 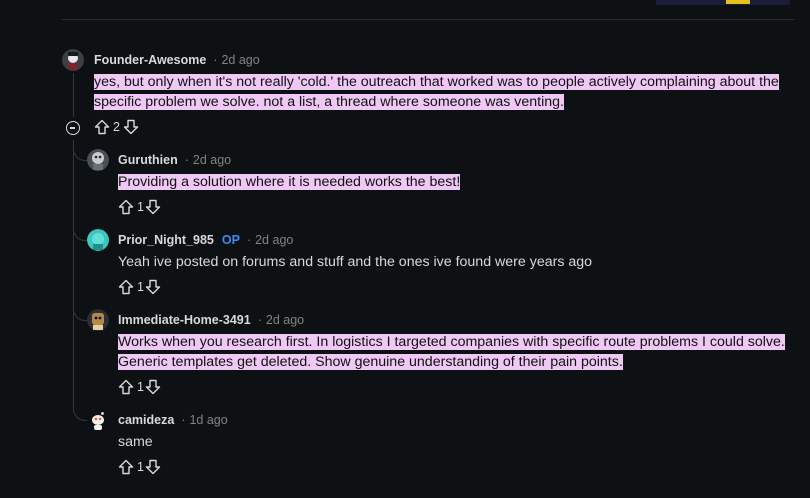 I want to click on op-badge: OP, so click(x=230, y=240).